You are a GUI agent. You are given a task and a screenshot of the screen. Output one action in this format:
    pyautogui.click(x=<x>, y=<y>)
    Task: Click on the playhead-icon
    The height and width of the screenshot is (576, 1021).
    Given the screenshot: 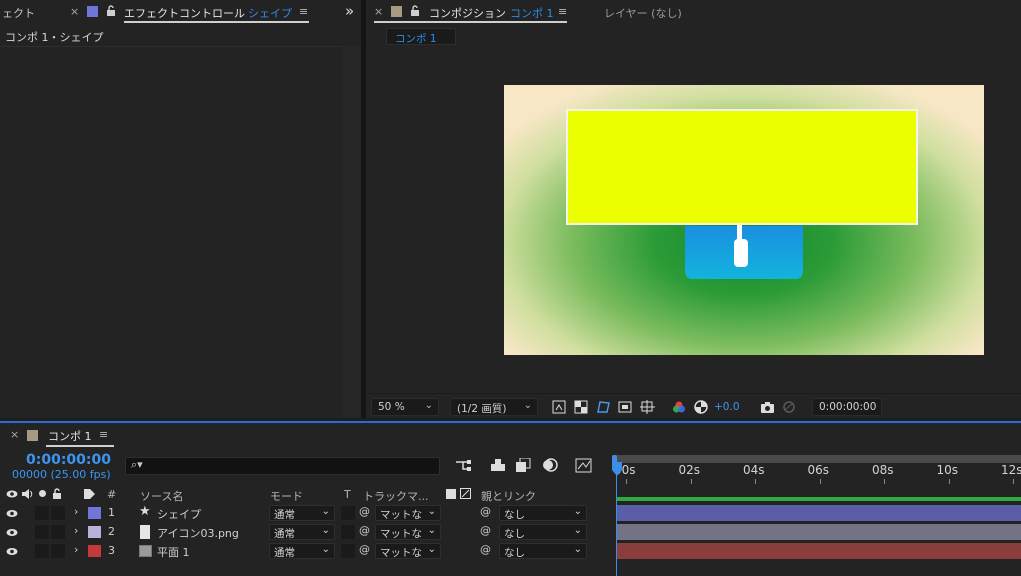 What is the action you would take?
    pyautogui.click(x=617, y=471)
    